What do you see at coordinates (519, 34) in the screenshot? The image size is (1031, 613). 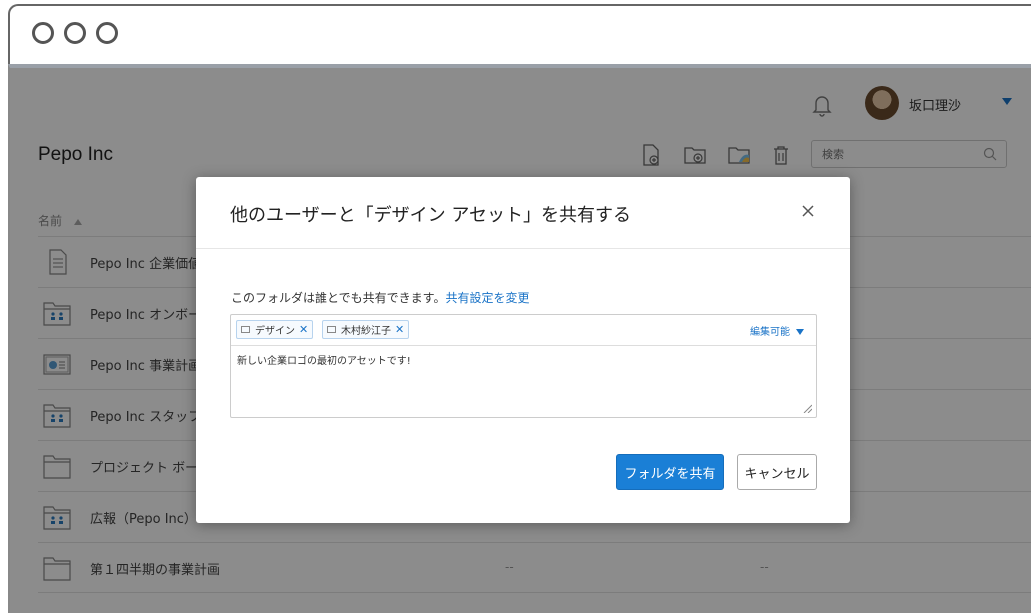 I see `browser-frame` at bounding box center [519, 34].